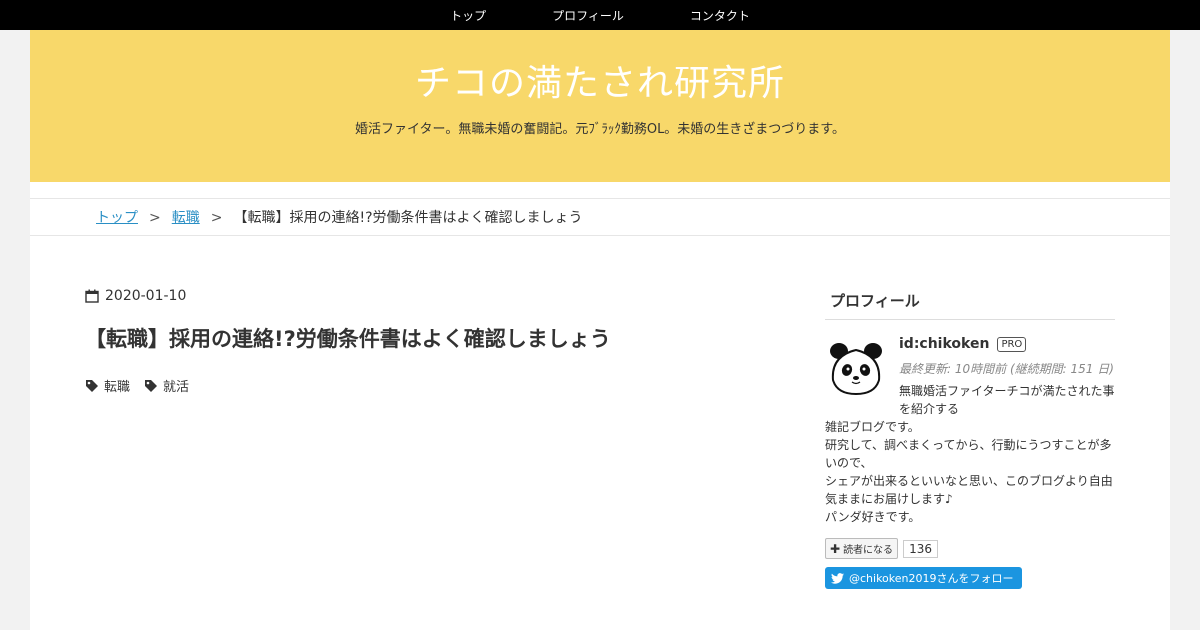  Describe the element at coordinates (835, 548) in the screenshot. I see `plus-icon: ✚` at that location.